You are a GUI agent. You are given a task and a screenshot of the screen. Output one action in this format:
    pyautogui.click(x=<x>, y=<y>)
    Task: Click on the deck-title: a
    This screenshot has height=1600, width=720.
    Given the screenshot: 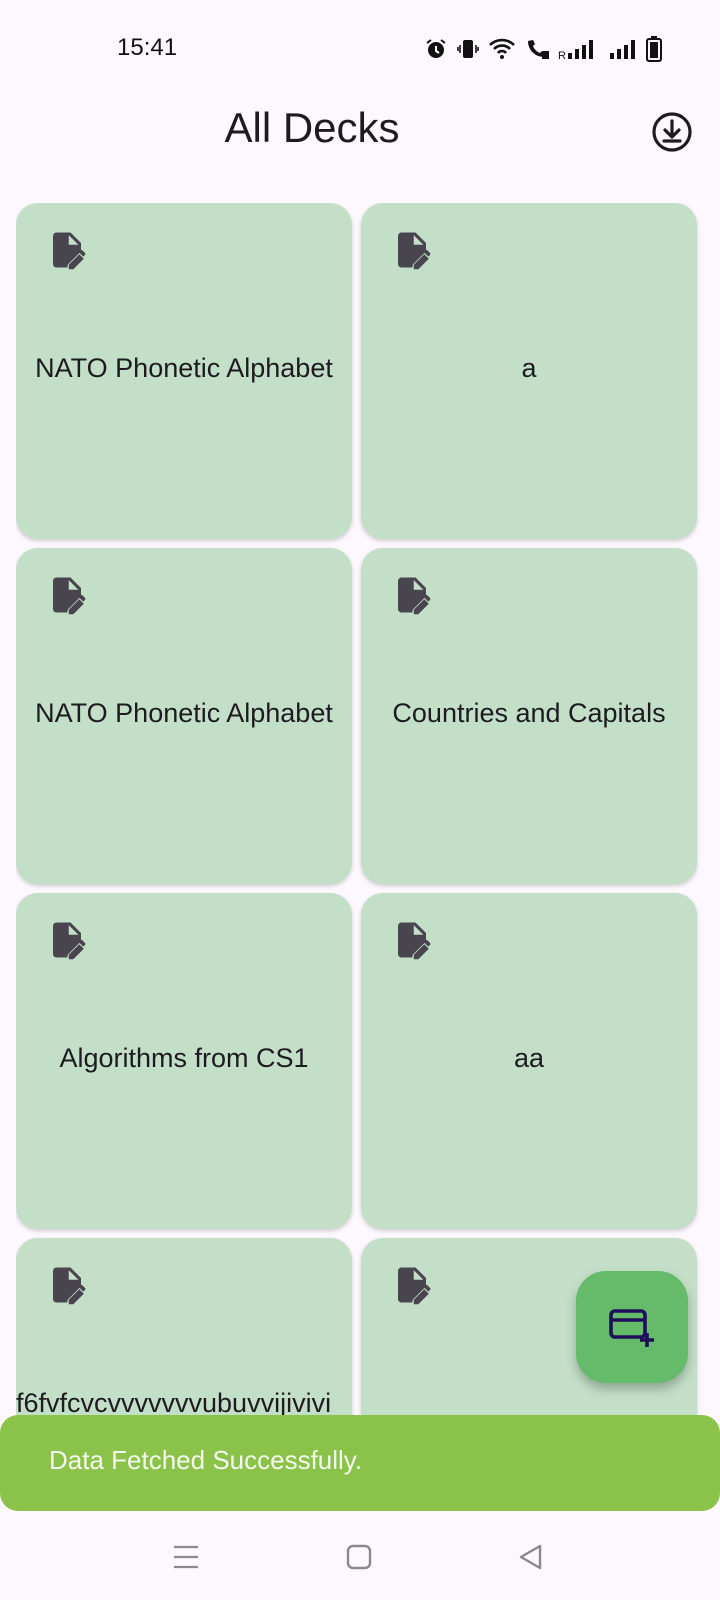 What is the action you would take?
    pyautogui.click(x=529, y=368)
    